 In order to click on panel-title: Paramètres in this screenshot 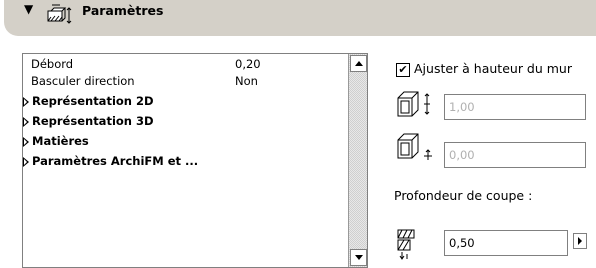, I will do `click(123, 10)`.